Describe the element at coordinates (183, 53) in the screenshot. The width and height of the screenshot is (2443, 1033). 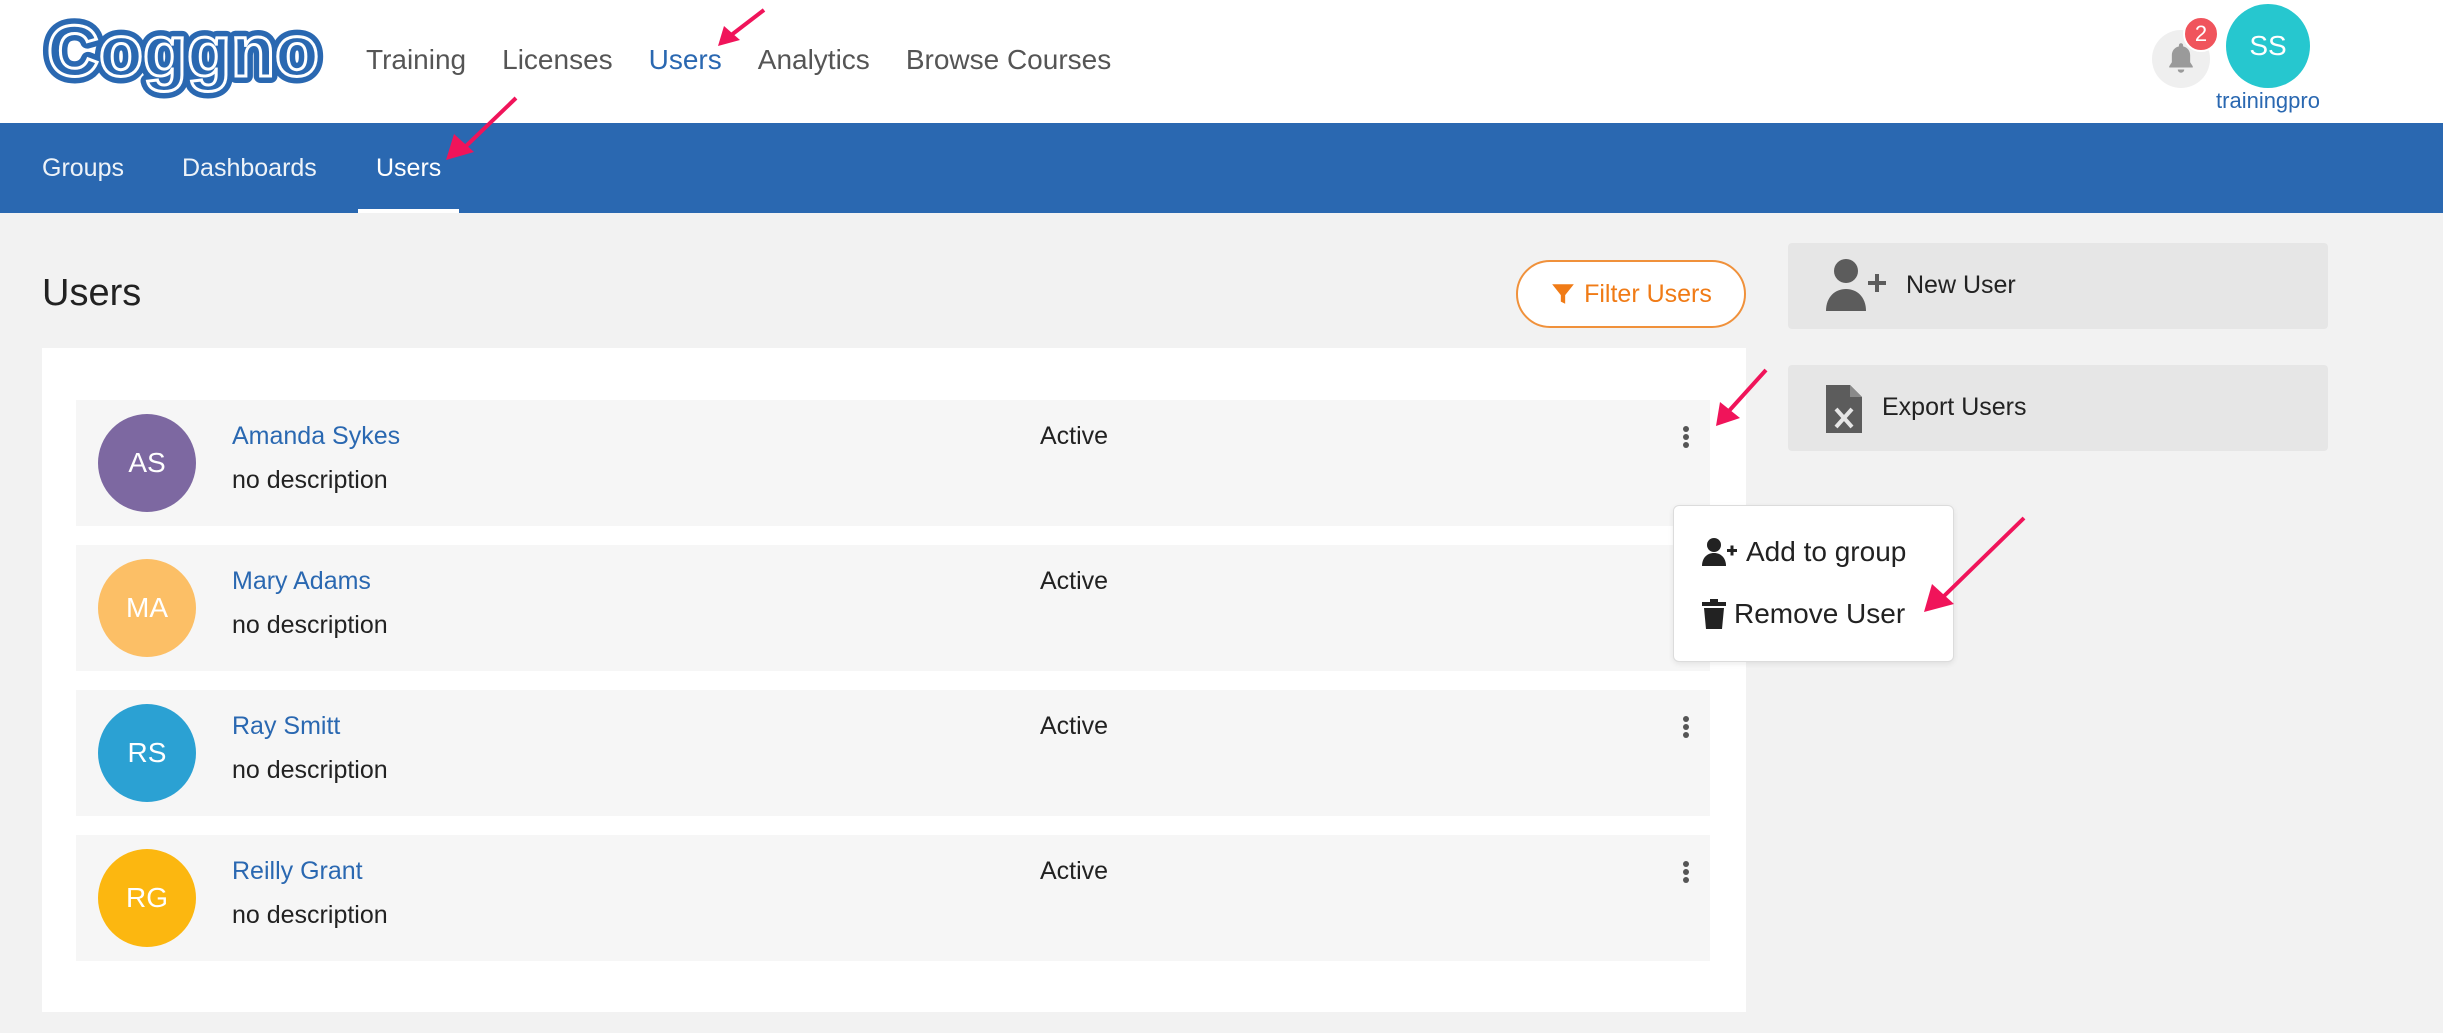
I see `svg-text: Coggno` at that location.